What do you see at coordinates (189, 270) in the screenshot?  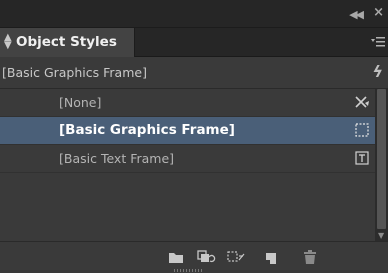 I see `resize-grip` at bounding box center [189, 270].